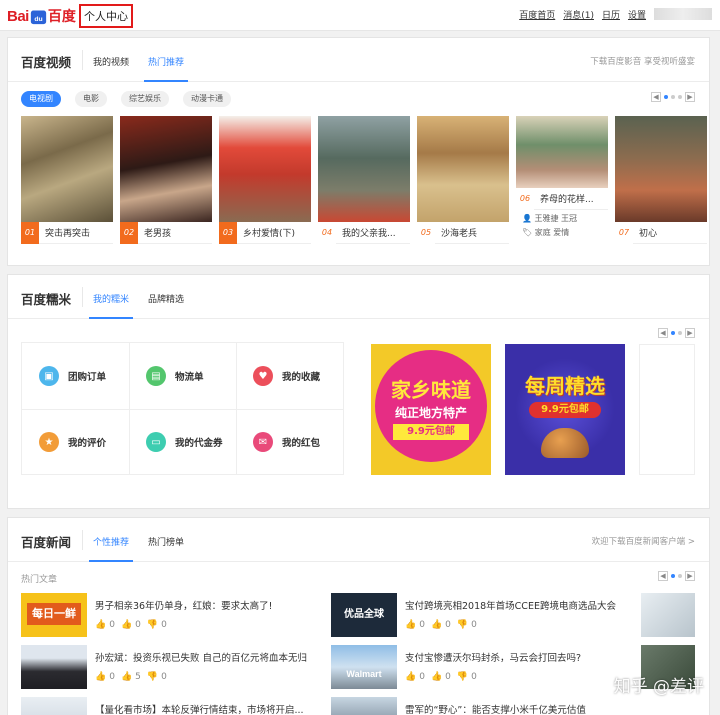 The image size is (720, 715). Describe the element at coordinates (289, 376) in the screenshot. I see `quick-favorites: ♥ 我的收藏` at that location.